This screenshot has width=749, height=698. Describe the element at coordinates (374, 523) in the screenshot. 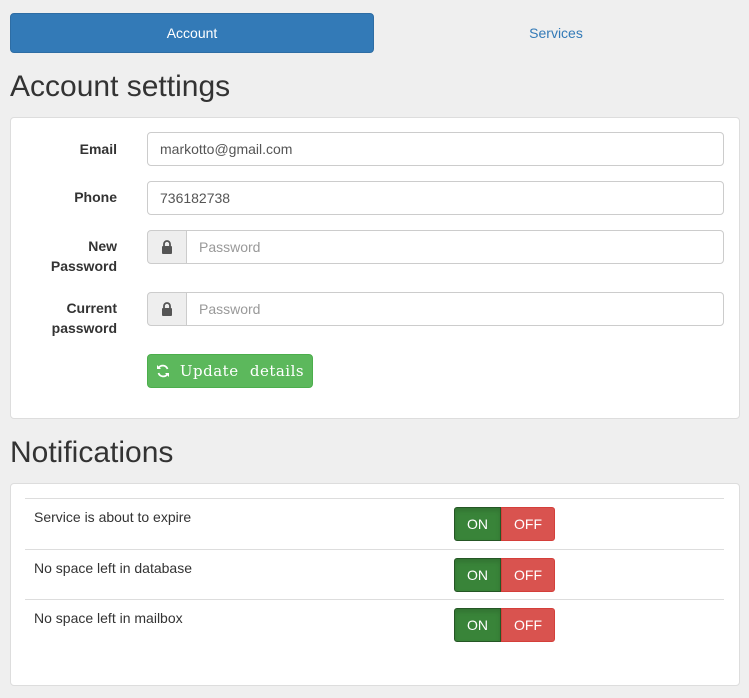

I see `table-row: Service is about to expire ON OFF` at that location.